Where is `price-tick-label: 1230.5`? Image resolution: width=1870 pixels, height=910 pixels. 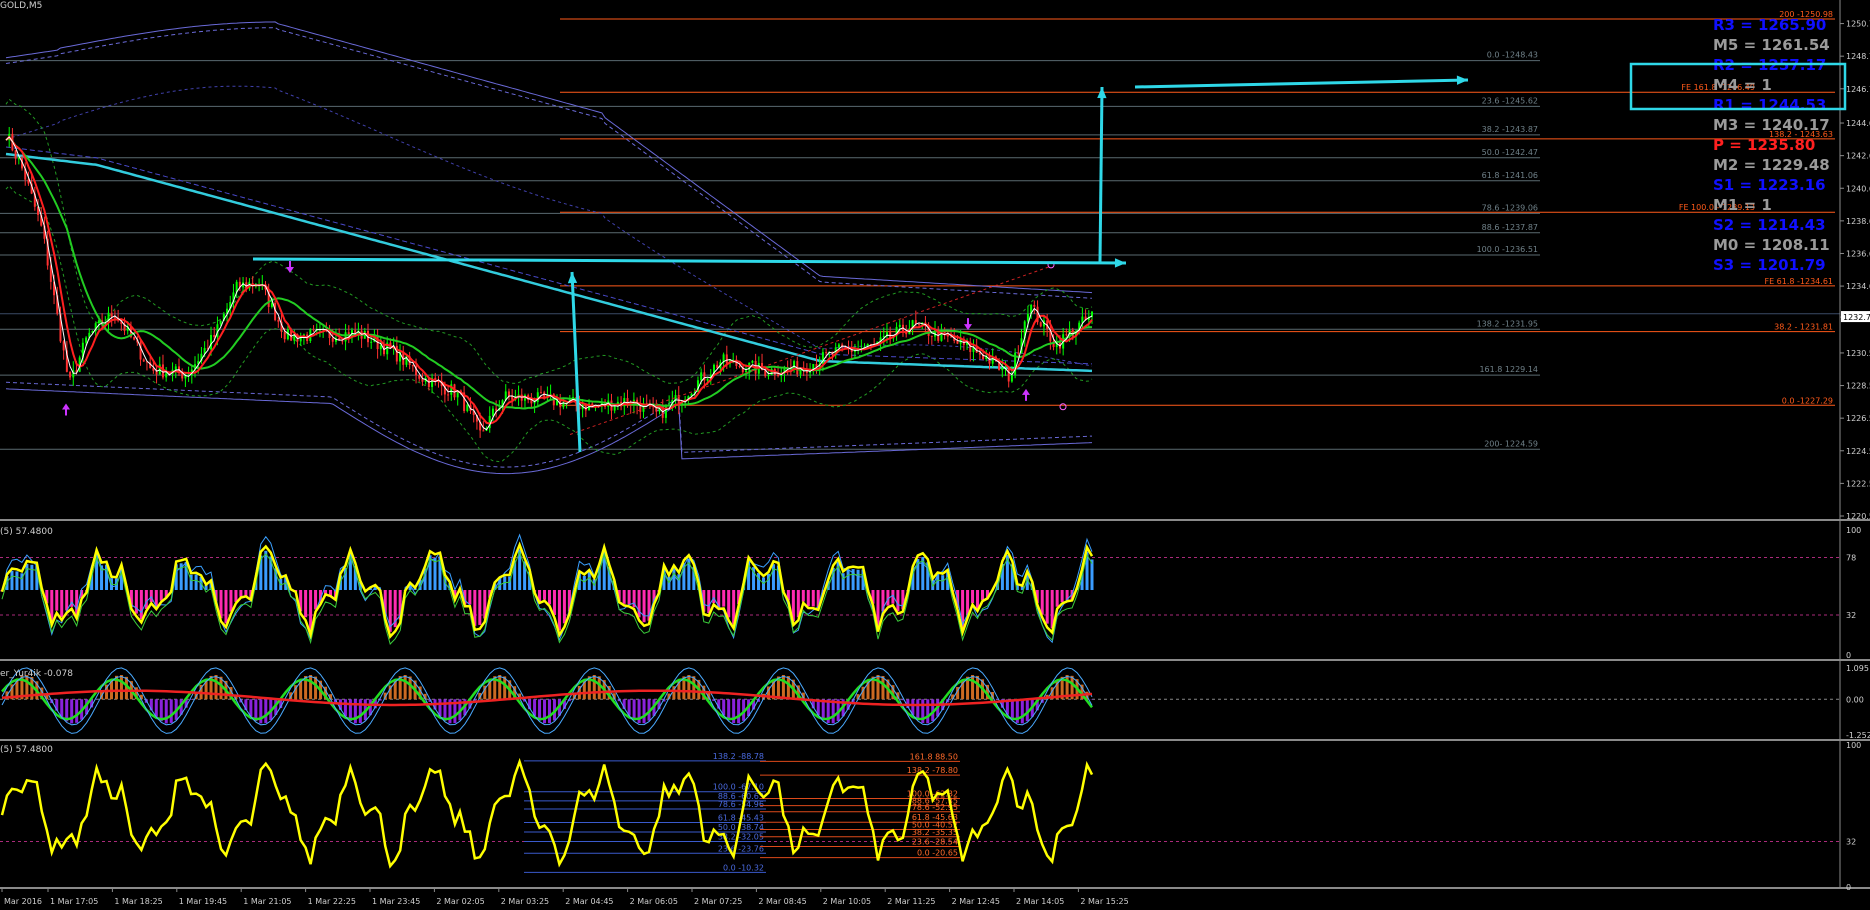 price-tick-label: 1230.5 is located at coordinates (1858, 353).